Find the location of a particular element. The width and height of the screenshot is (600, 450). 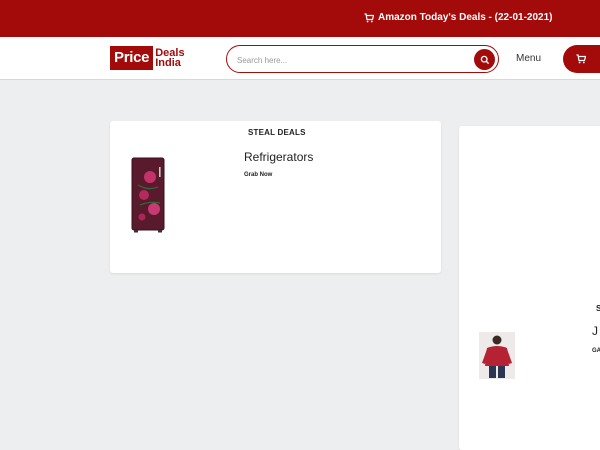

search-input is located at coordinates (352, 60).